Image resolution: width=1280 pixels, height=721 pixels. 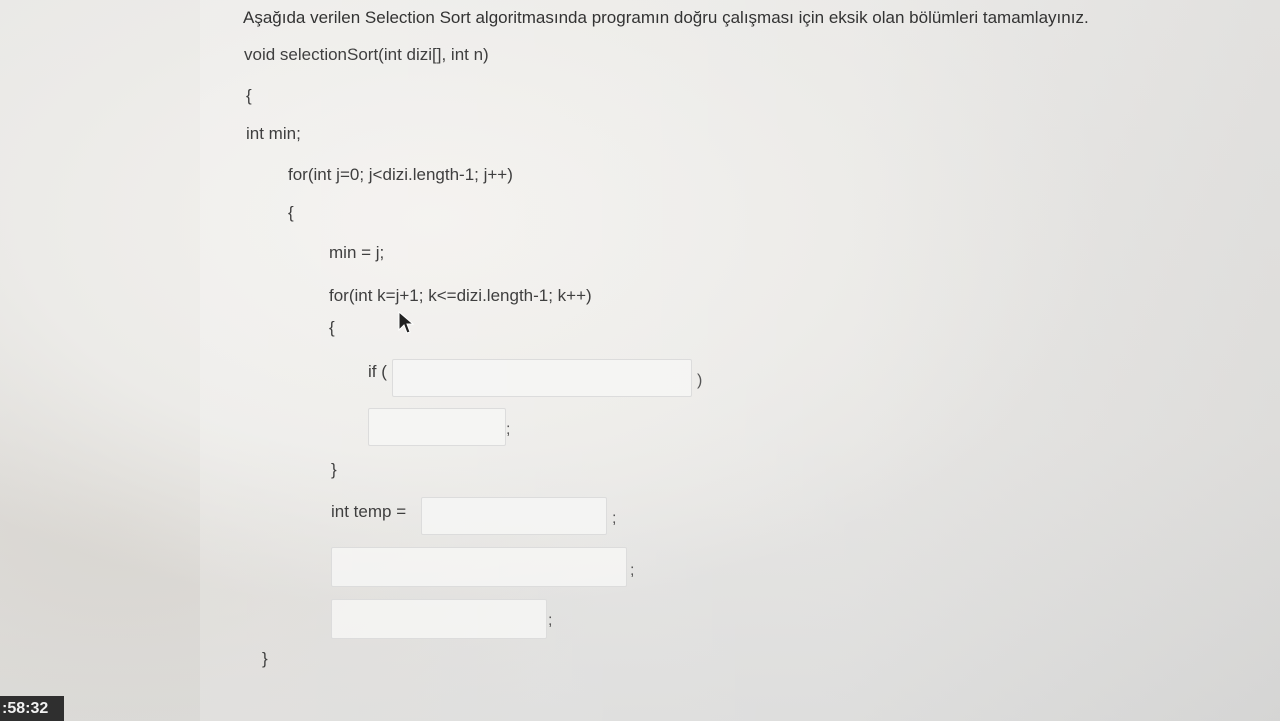 What do you see at coordinates (265, 658) in the screenshot?
I see `code-close-brace-method: }` at bounding box center [265, 658].